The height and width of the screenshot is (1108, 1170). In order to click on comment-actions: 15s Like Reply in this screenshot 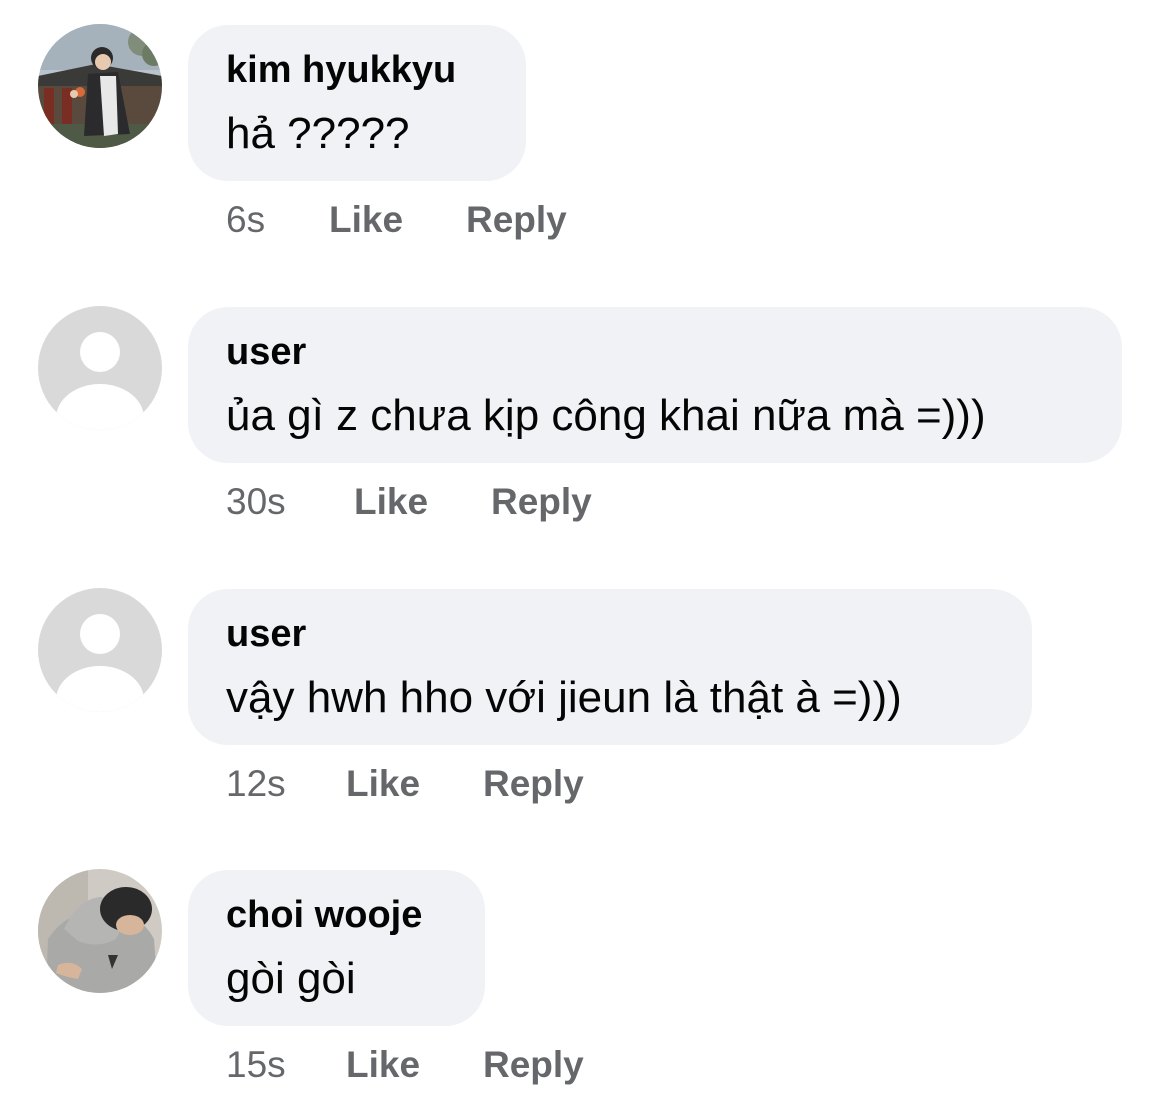, I will do `click(405, 1065)`.